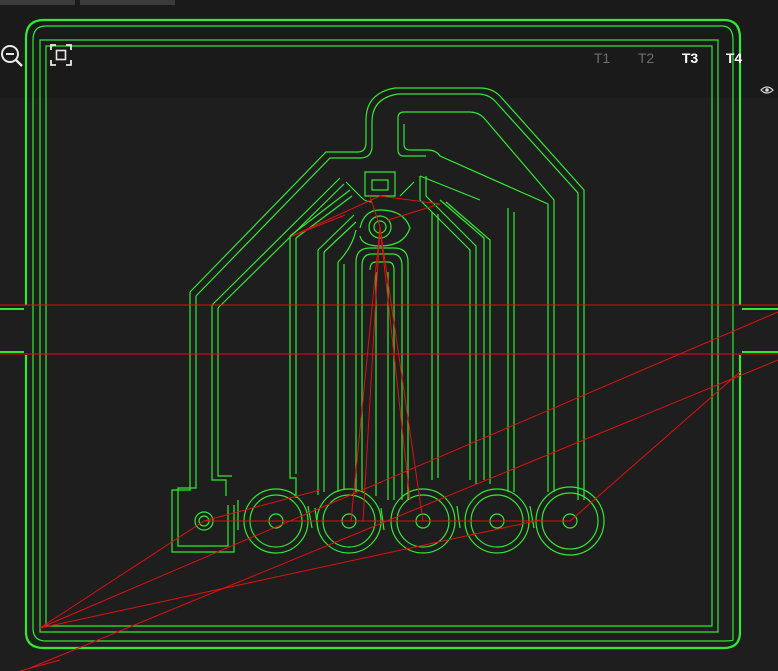 The image size is (778, 671). I want to click on layer-visibility-button, so click(767, 88).